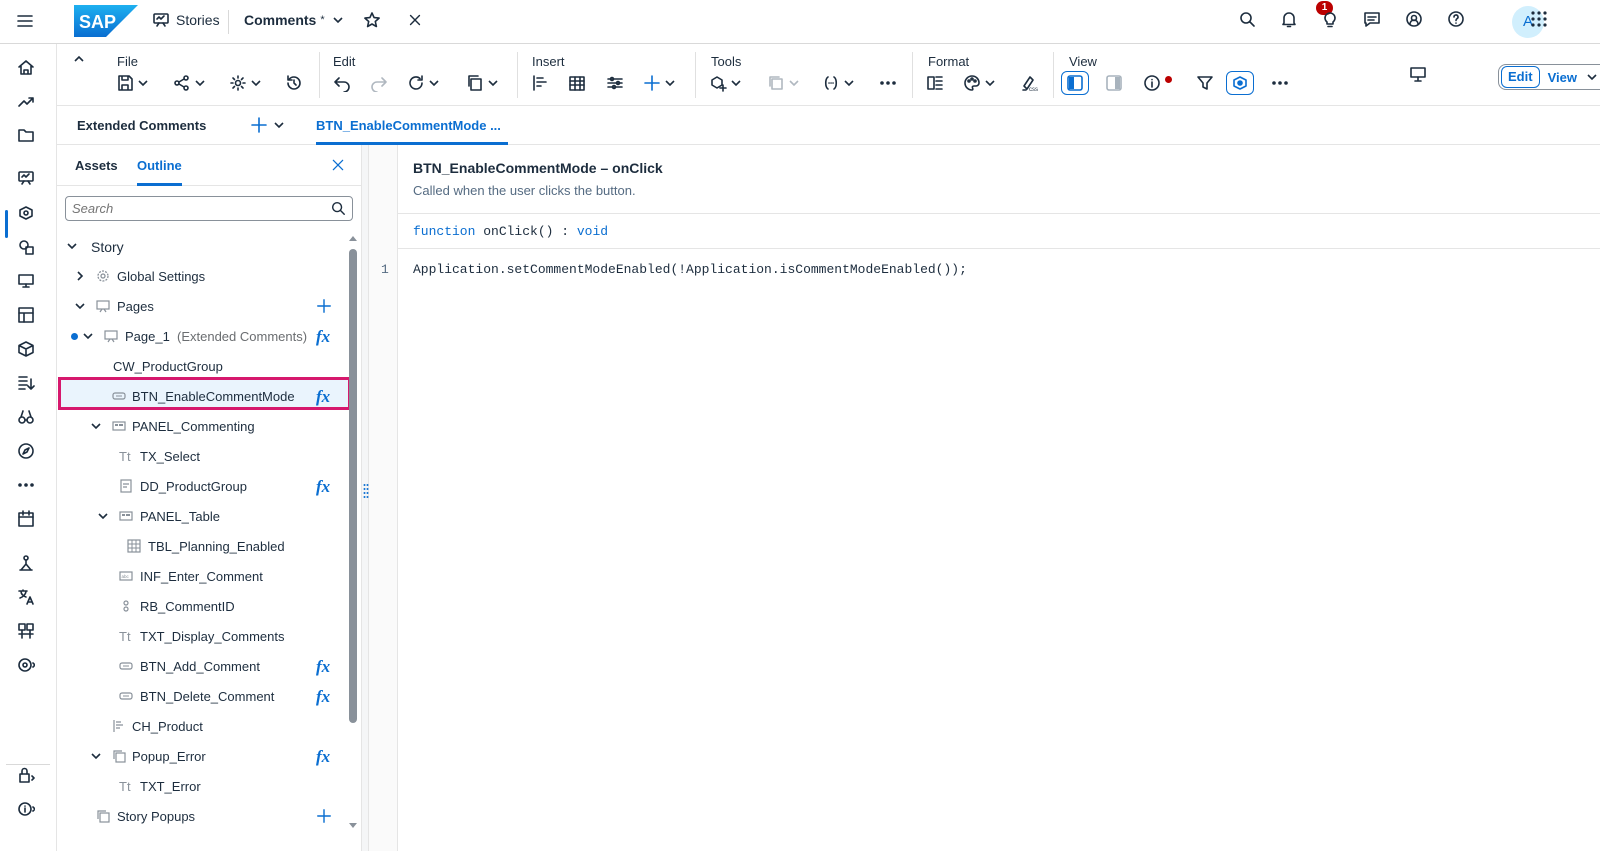  What do you see at coordinates (423, 83) in the screenshot?
I see `refresh-menu-button` at bounding box center [423, 83].